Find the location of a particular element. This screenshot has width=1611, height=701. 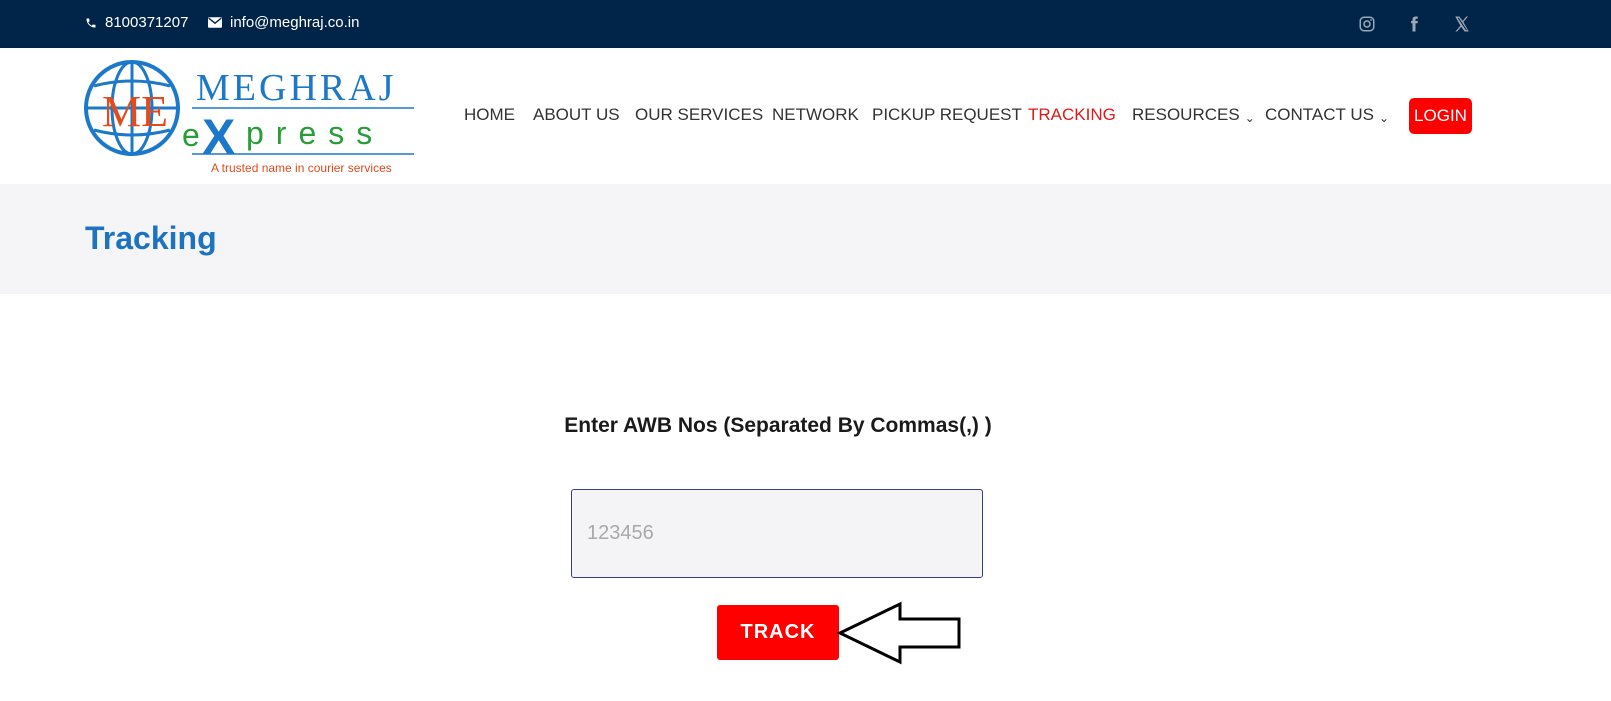

email-address: info@meghraj.co.in is located at coordinates (295, 22).